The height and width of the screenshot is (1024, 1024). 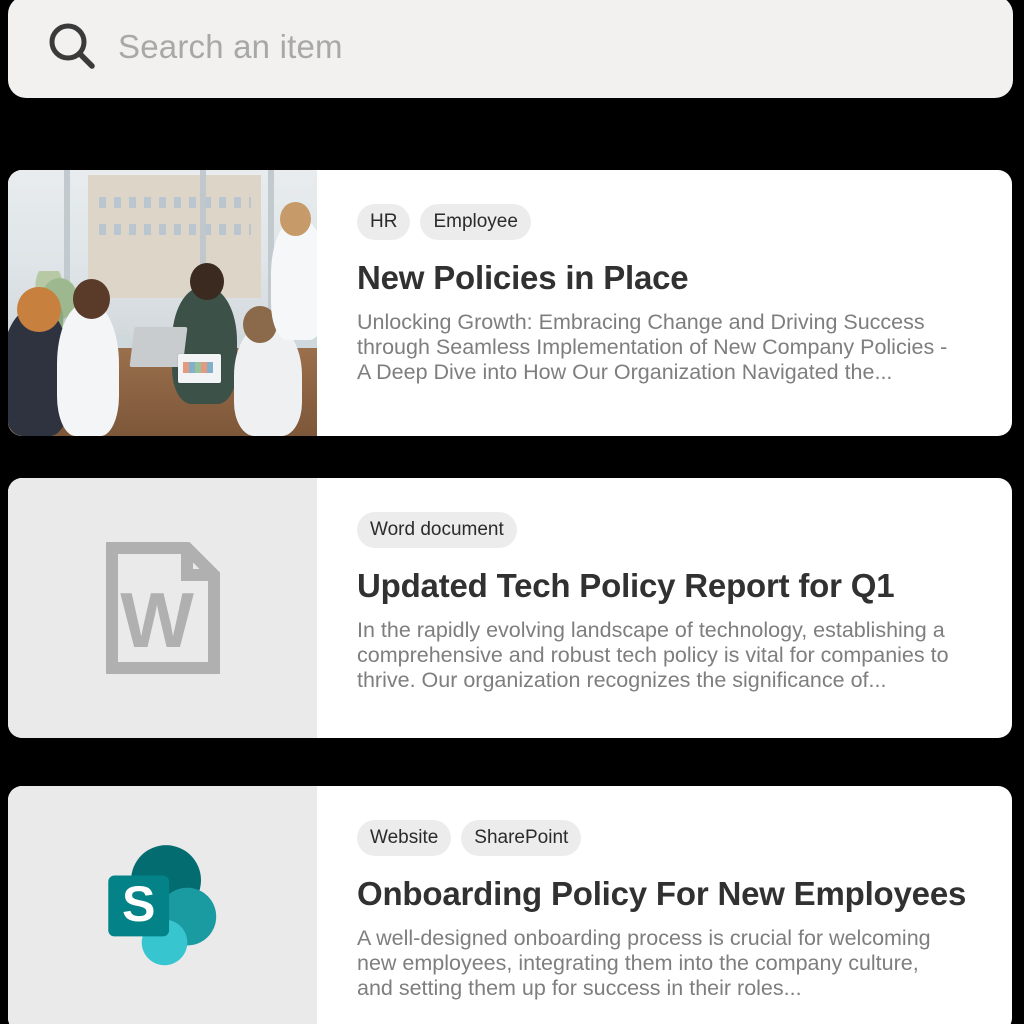 I want to click on search-bar: Search an item, so click(x=510, y=49).